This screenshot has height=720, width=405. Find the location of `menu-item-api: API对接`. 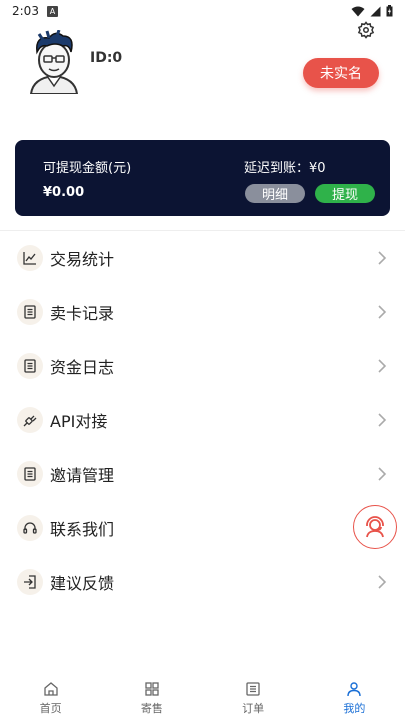

menu-item-api: API对接 is located at coordinates (202, 420).